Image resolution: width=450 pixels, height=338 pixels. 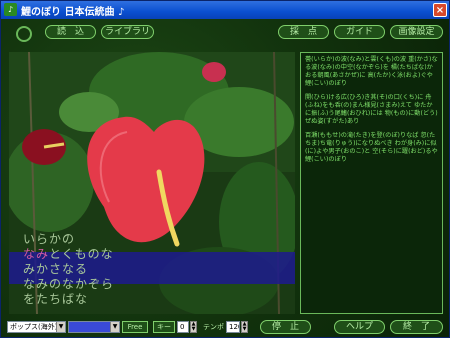 I want to click on status-ring-icon, so click(x=24, y=34).